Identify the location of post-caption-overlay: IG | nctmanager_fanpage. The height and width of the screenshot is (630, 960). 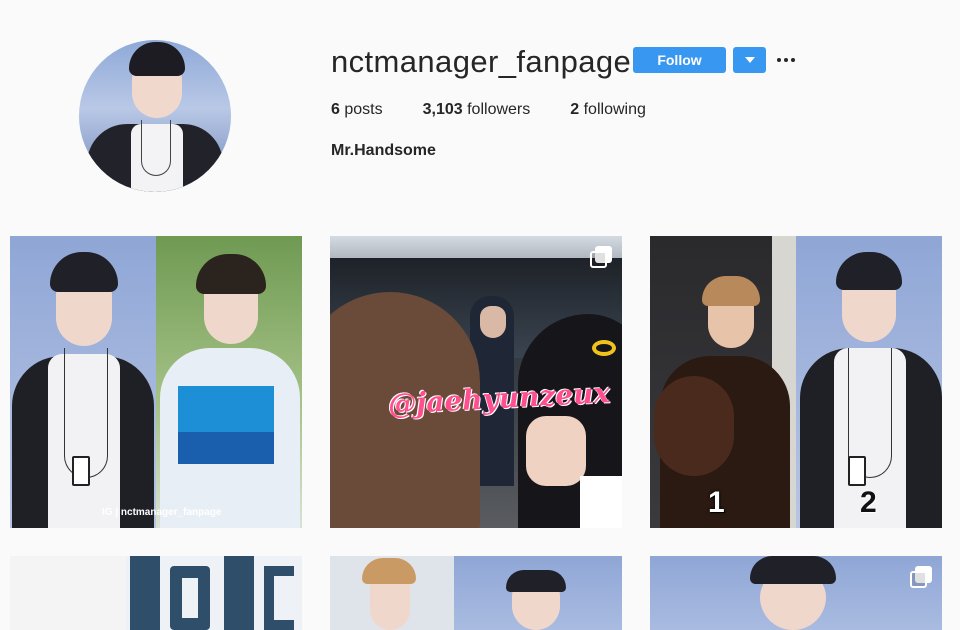
(162, 512).